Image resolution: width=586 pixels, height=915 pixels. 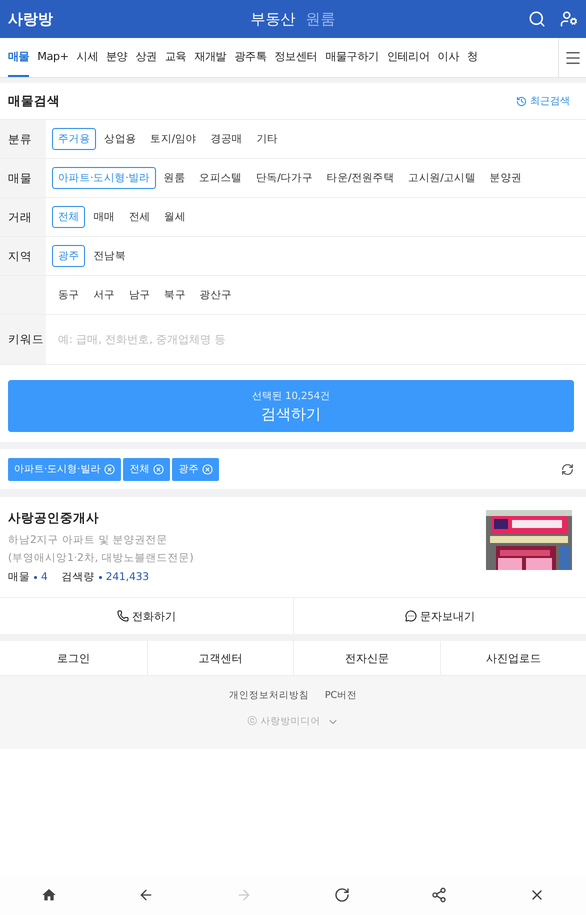 I want to click on nav-tab: 매물구하기, so click(x=352, y=57).